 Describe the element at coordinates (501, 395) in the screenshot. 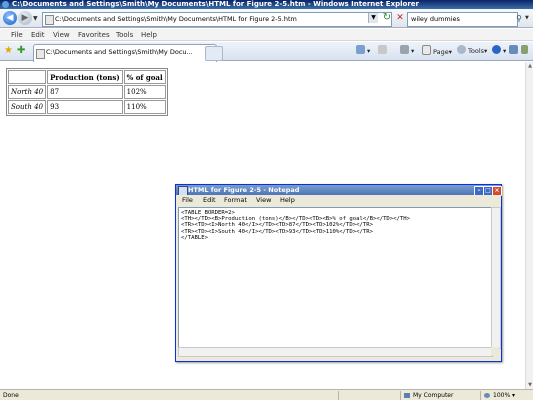

I see `zoom-level: 100%` at that location.